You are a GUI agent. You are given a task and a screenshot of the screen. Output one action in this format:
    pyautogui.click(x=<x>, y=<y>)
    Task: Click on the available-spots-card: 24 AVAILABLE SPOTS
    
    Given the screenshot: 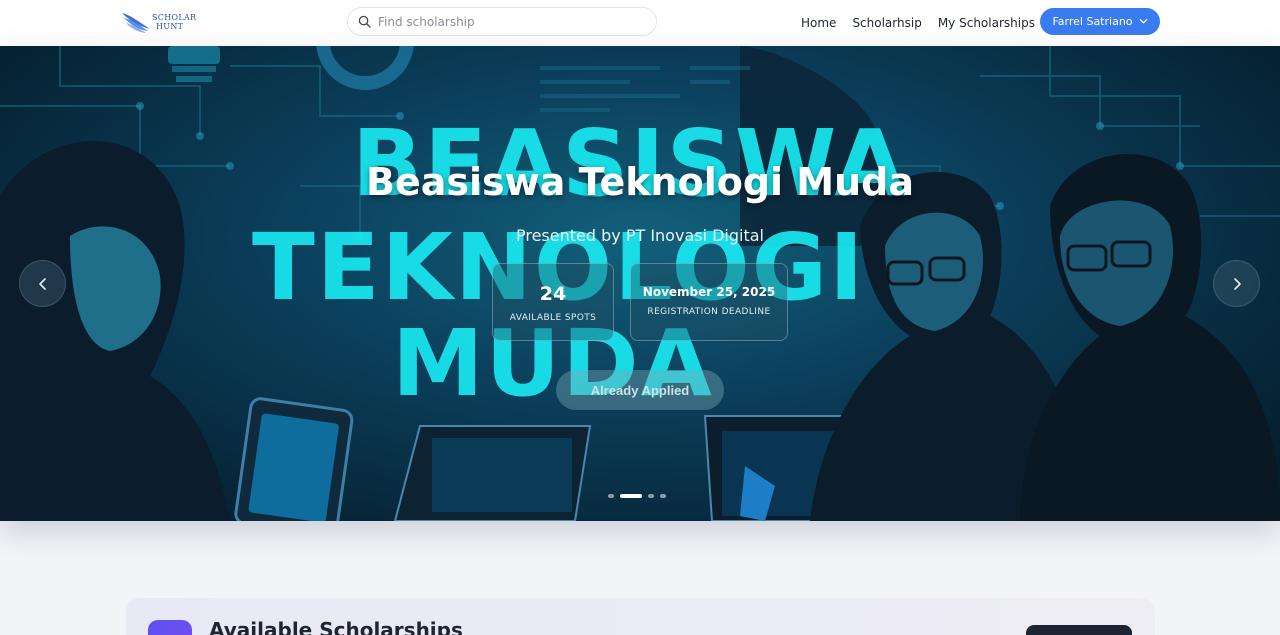 What is the action you would take?
    pyautogui.click(x=553, y=302)
    